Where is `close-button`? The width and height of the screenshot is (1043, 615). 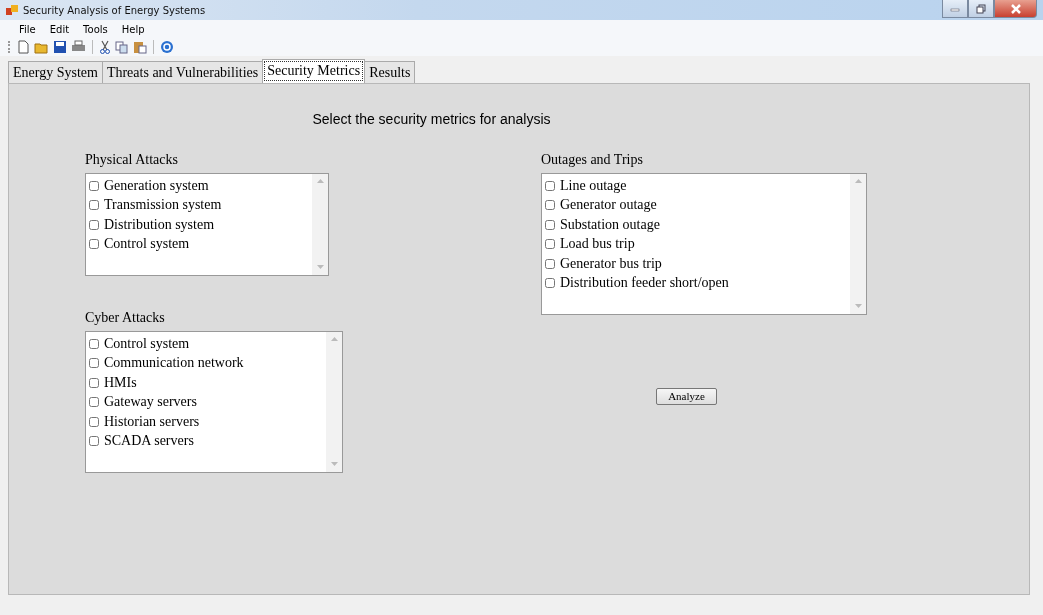 close-button is located at coordinates (1015, 9).